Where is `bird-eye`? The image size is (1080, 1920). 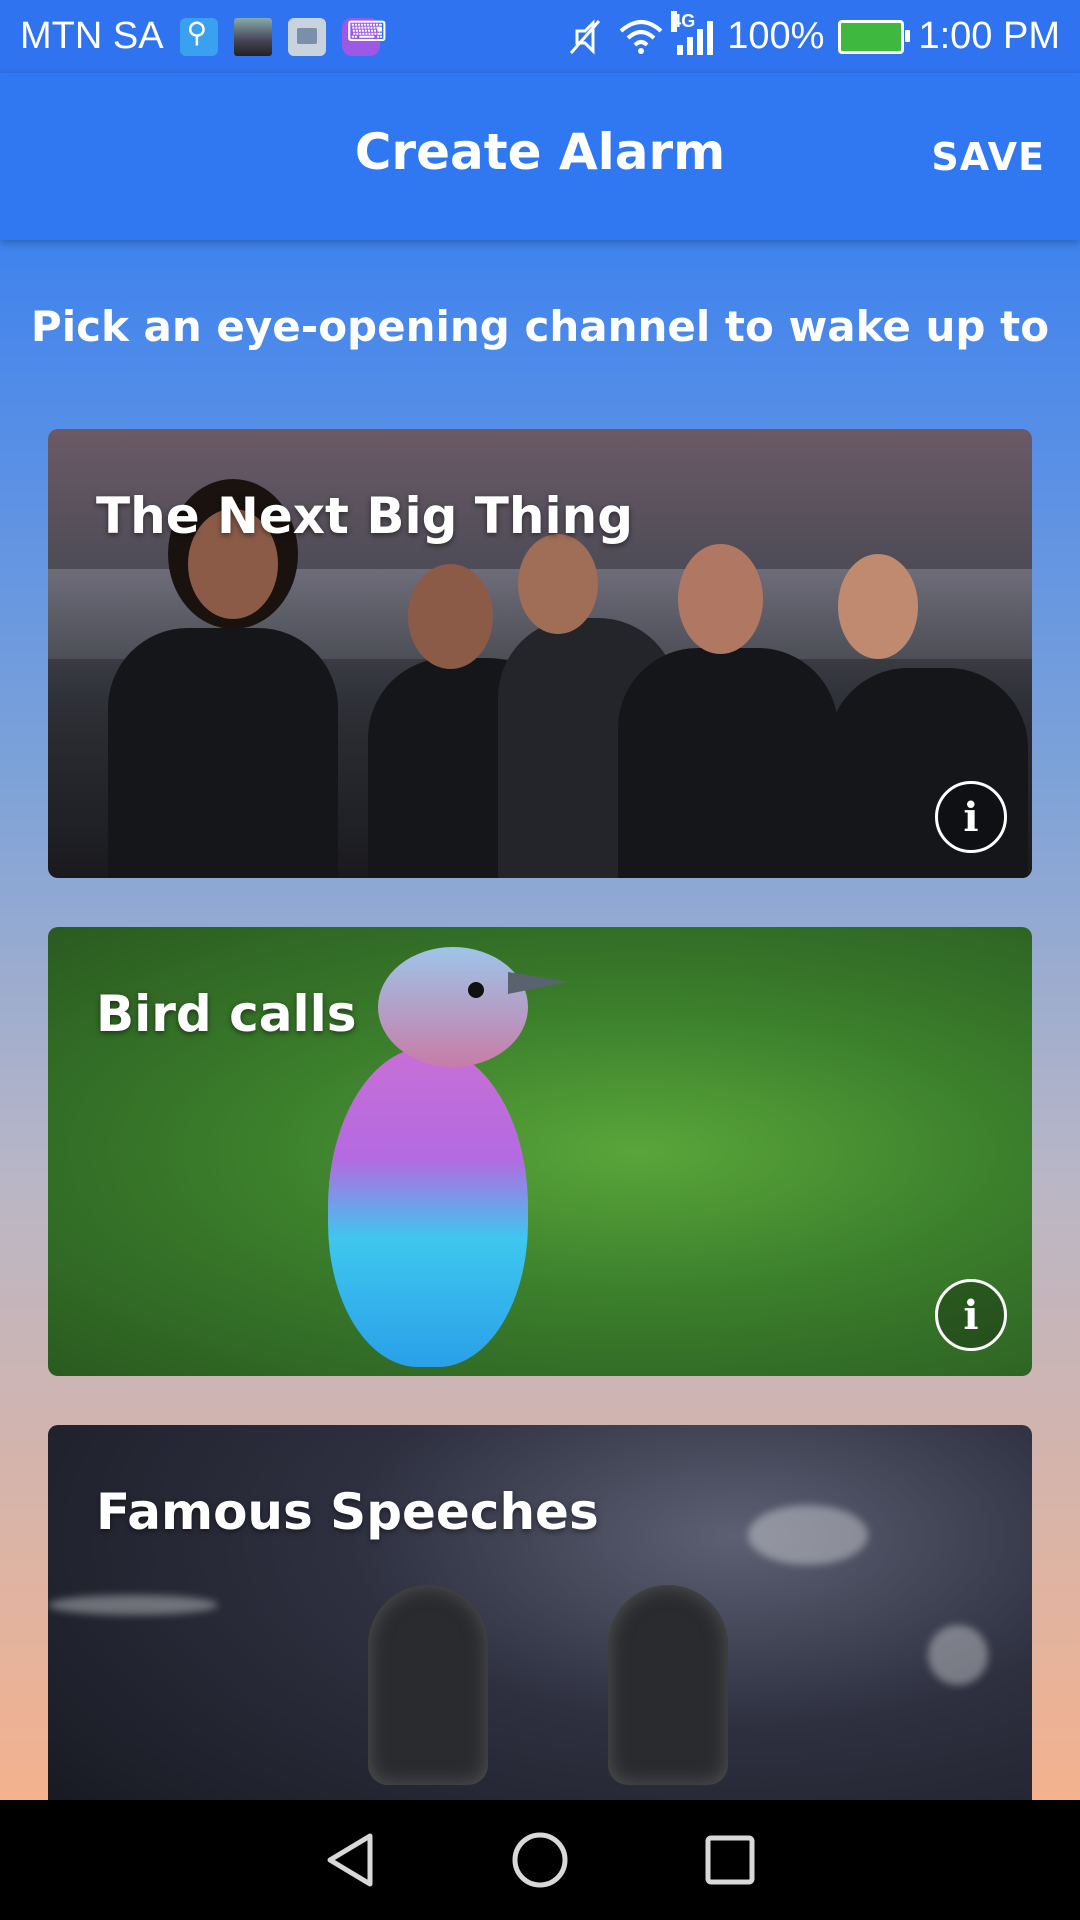
bird-eye is located at coordinates (476, 990).